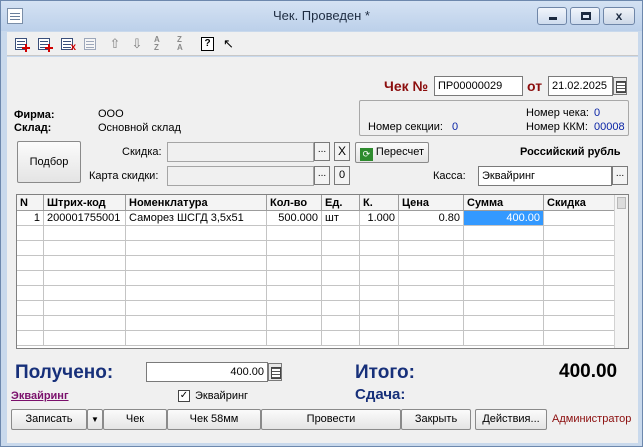 This screenshot has width=643, height=447. Describe the element at coordinates (275, 372) in the screenshot. I see `calculator-icon` at that location.